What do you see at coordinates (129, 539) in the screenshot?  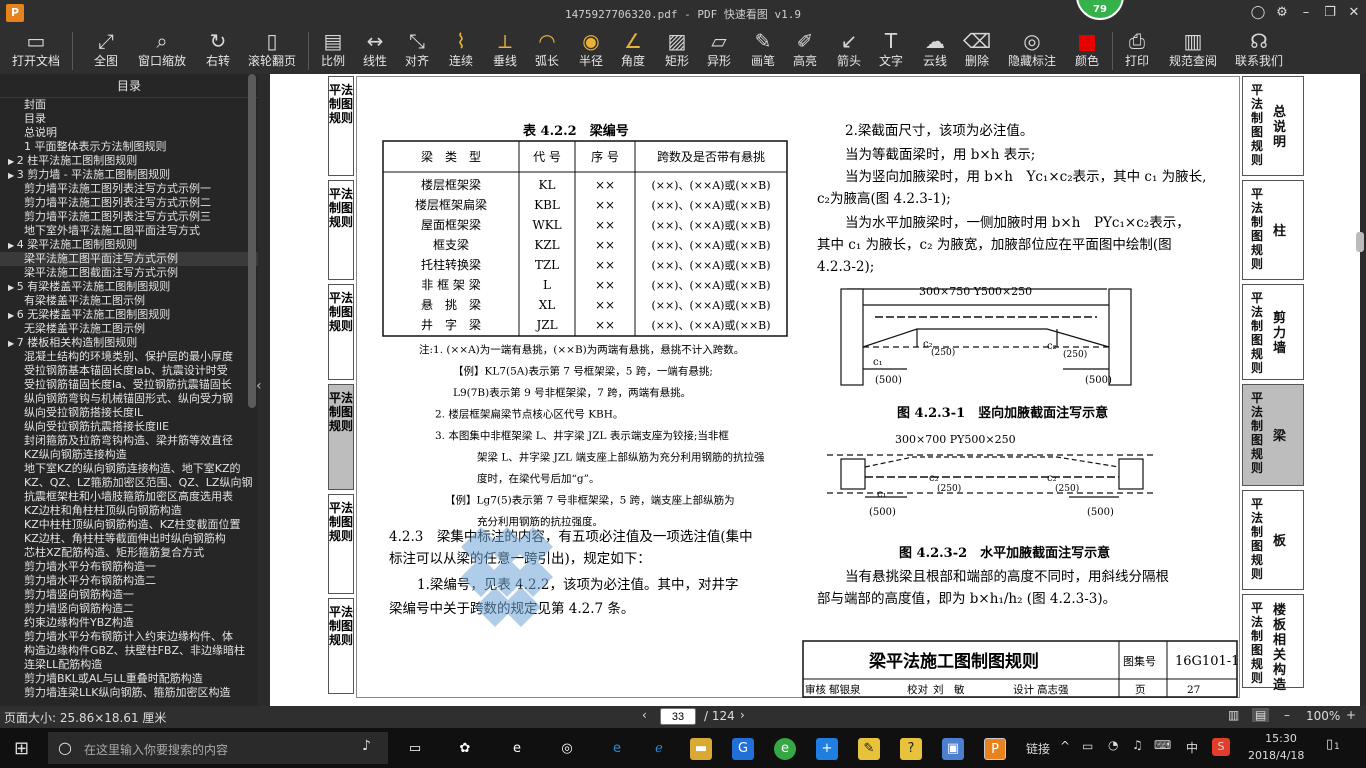 I see `toc-item: KZ边柱、角柱柱等截面伸出时纵向钢筋构` at bounding box center [129, 539].